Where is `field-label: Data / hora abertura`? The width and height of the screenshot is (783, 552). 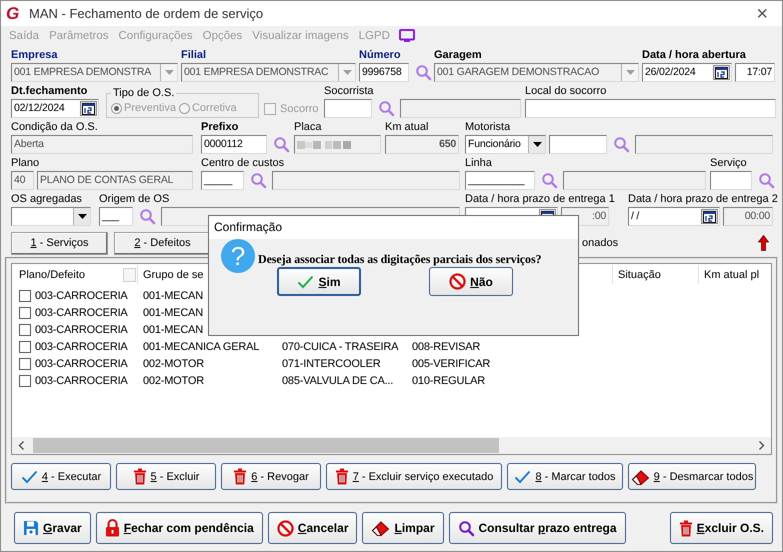 field-label: Data / hora abertura is located at coordinates (694, 55).